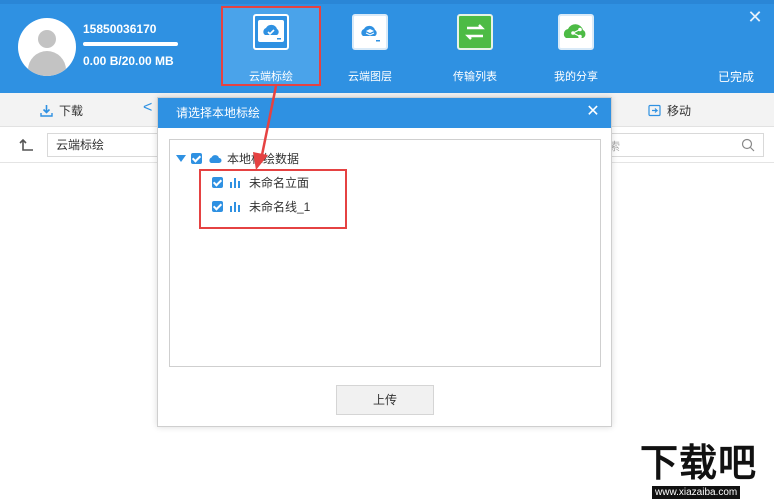 The width and height of the screenshot is (774, 503). What do you see at coordinates (273, 199) in the screenshot?
I see `annotation-highlight-box` at bounding box center [273, 199].